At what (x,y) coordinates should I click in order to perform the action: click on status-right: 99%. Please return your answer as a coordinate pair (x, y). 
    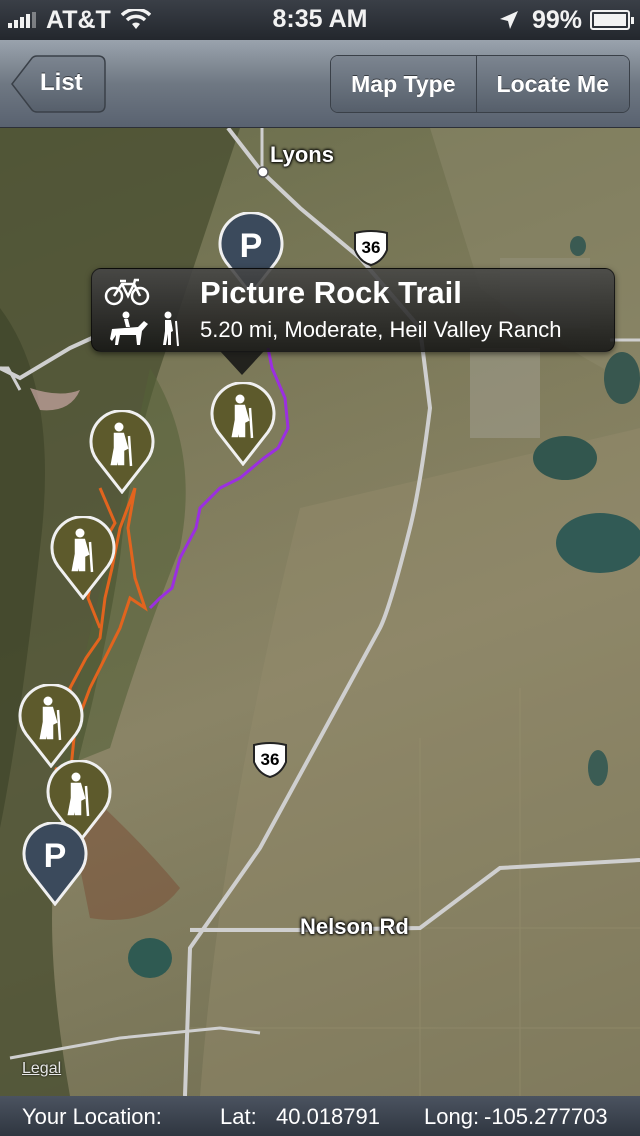
    Looking at the image, I should click on (566, 20).